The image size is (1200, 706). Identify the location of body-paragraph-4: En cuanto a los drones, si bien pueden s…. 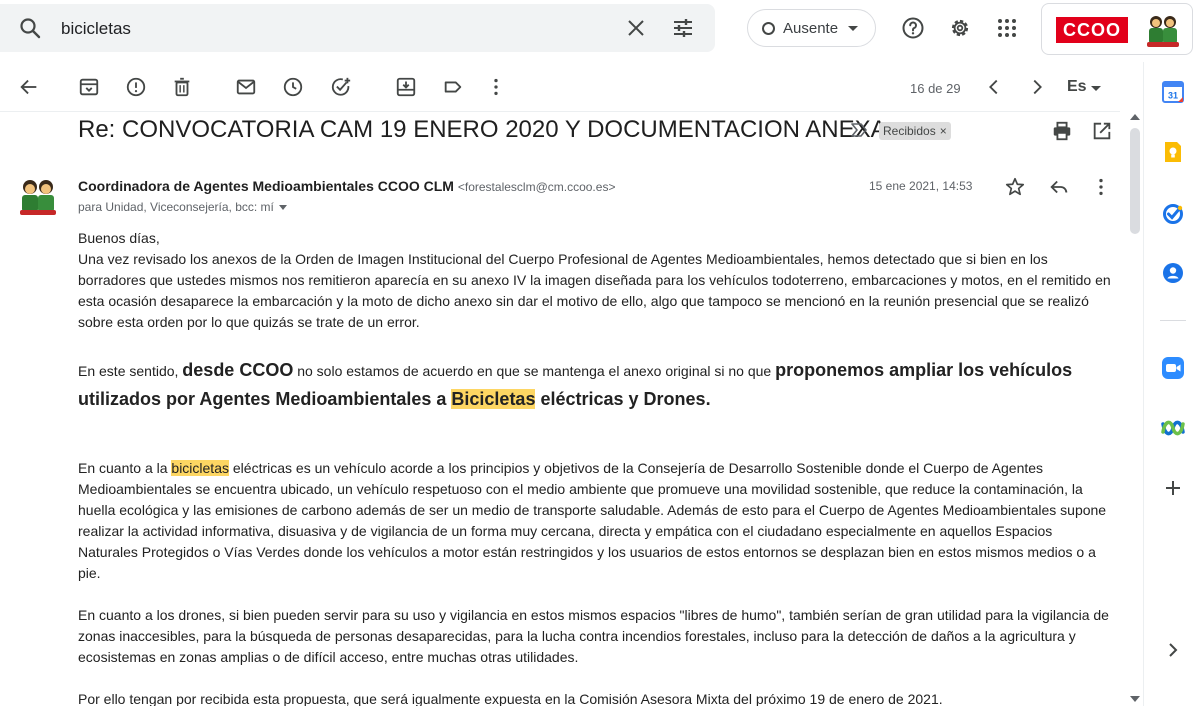
(593, 636).